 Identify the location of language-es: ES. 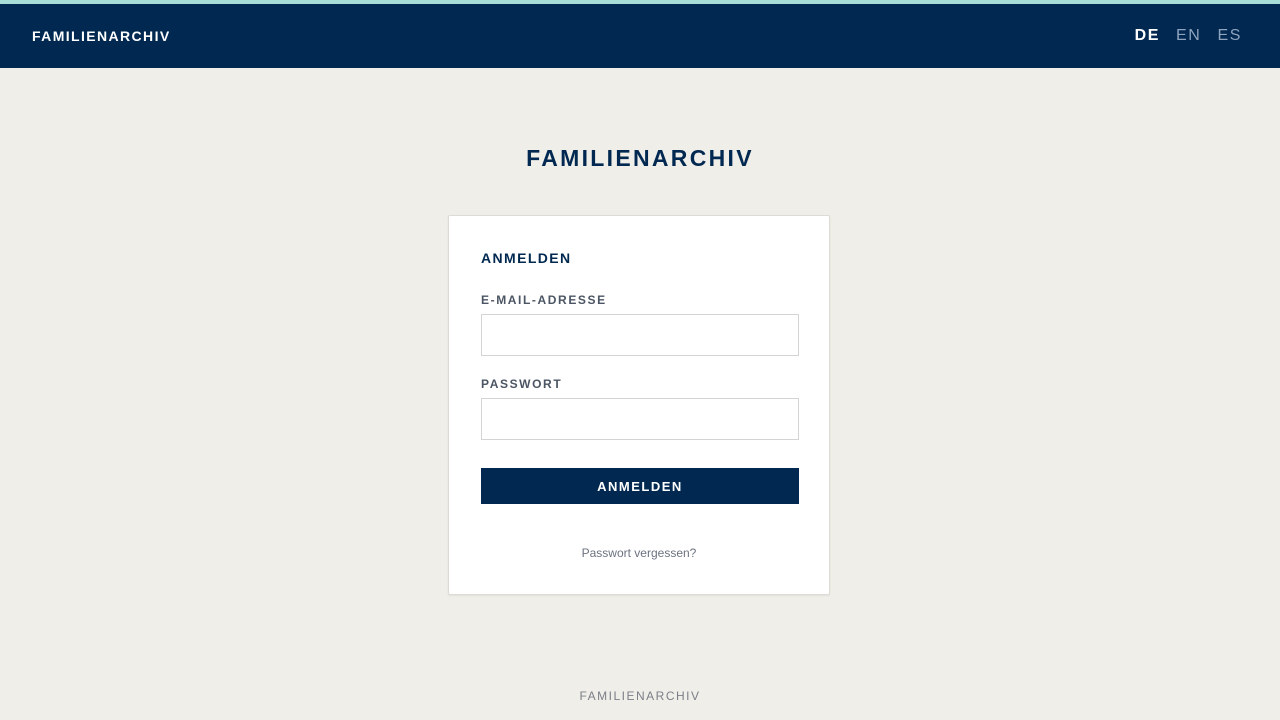
(1229, 36).